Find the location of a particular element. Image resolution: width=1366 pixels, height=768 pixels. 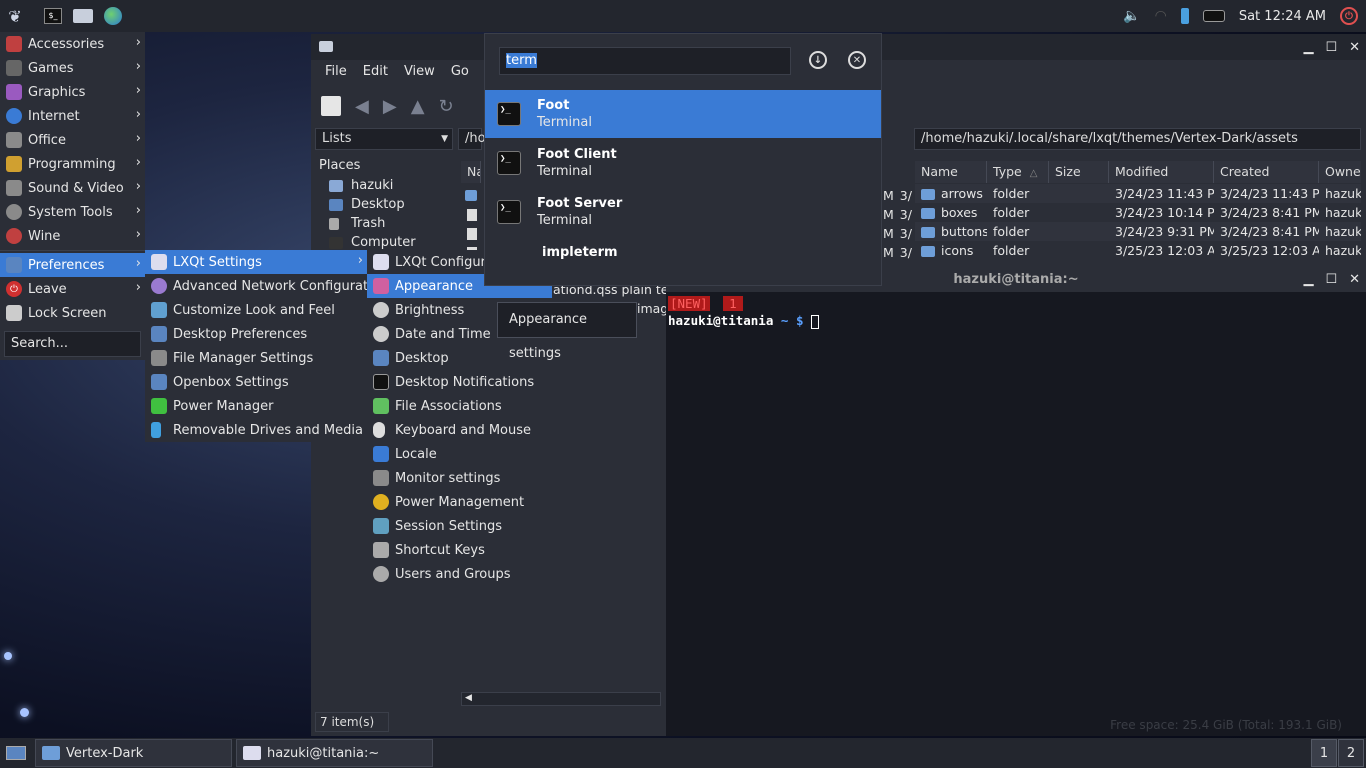

usb-drive-icon is located at coordinates (1184, 16).